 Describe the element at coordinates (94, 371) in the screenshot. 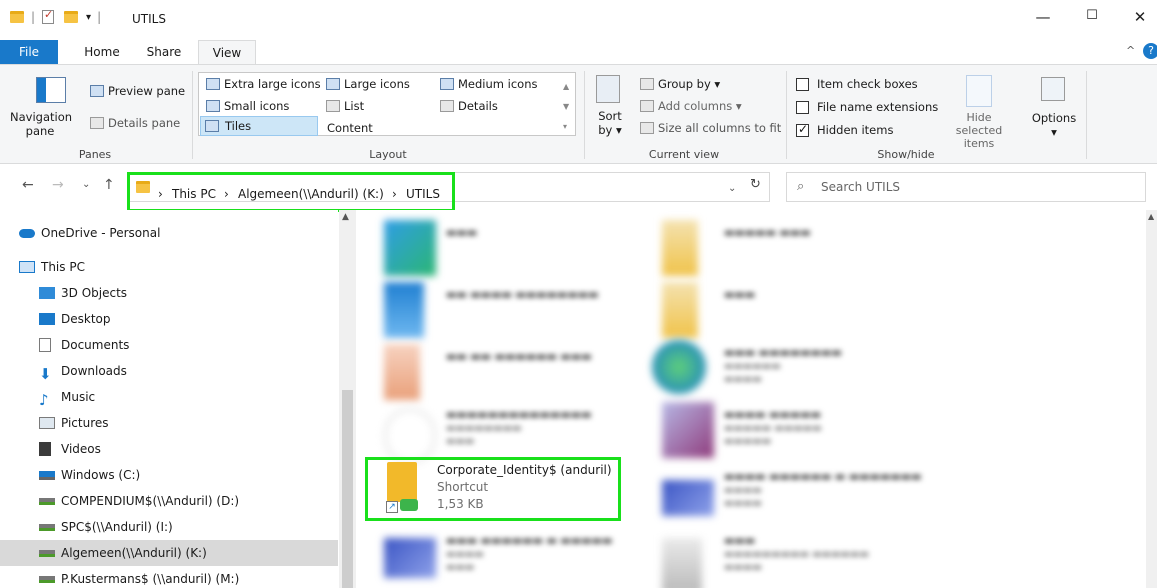

I see `nav-item-label: Downloads` at that location.